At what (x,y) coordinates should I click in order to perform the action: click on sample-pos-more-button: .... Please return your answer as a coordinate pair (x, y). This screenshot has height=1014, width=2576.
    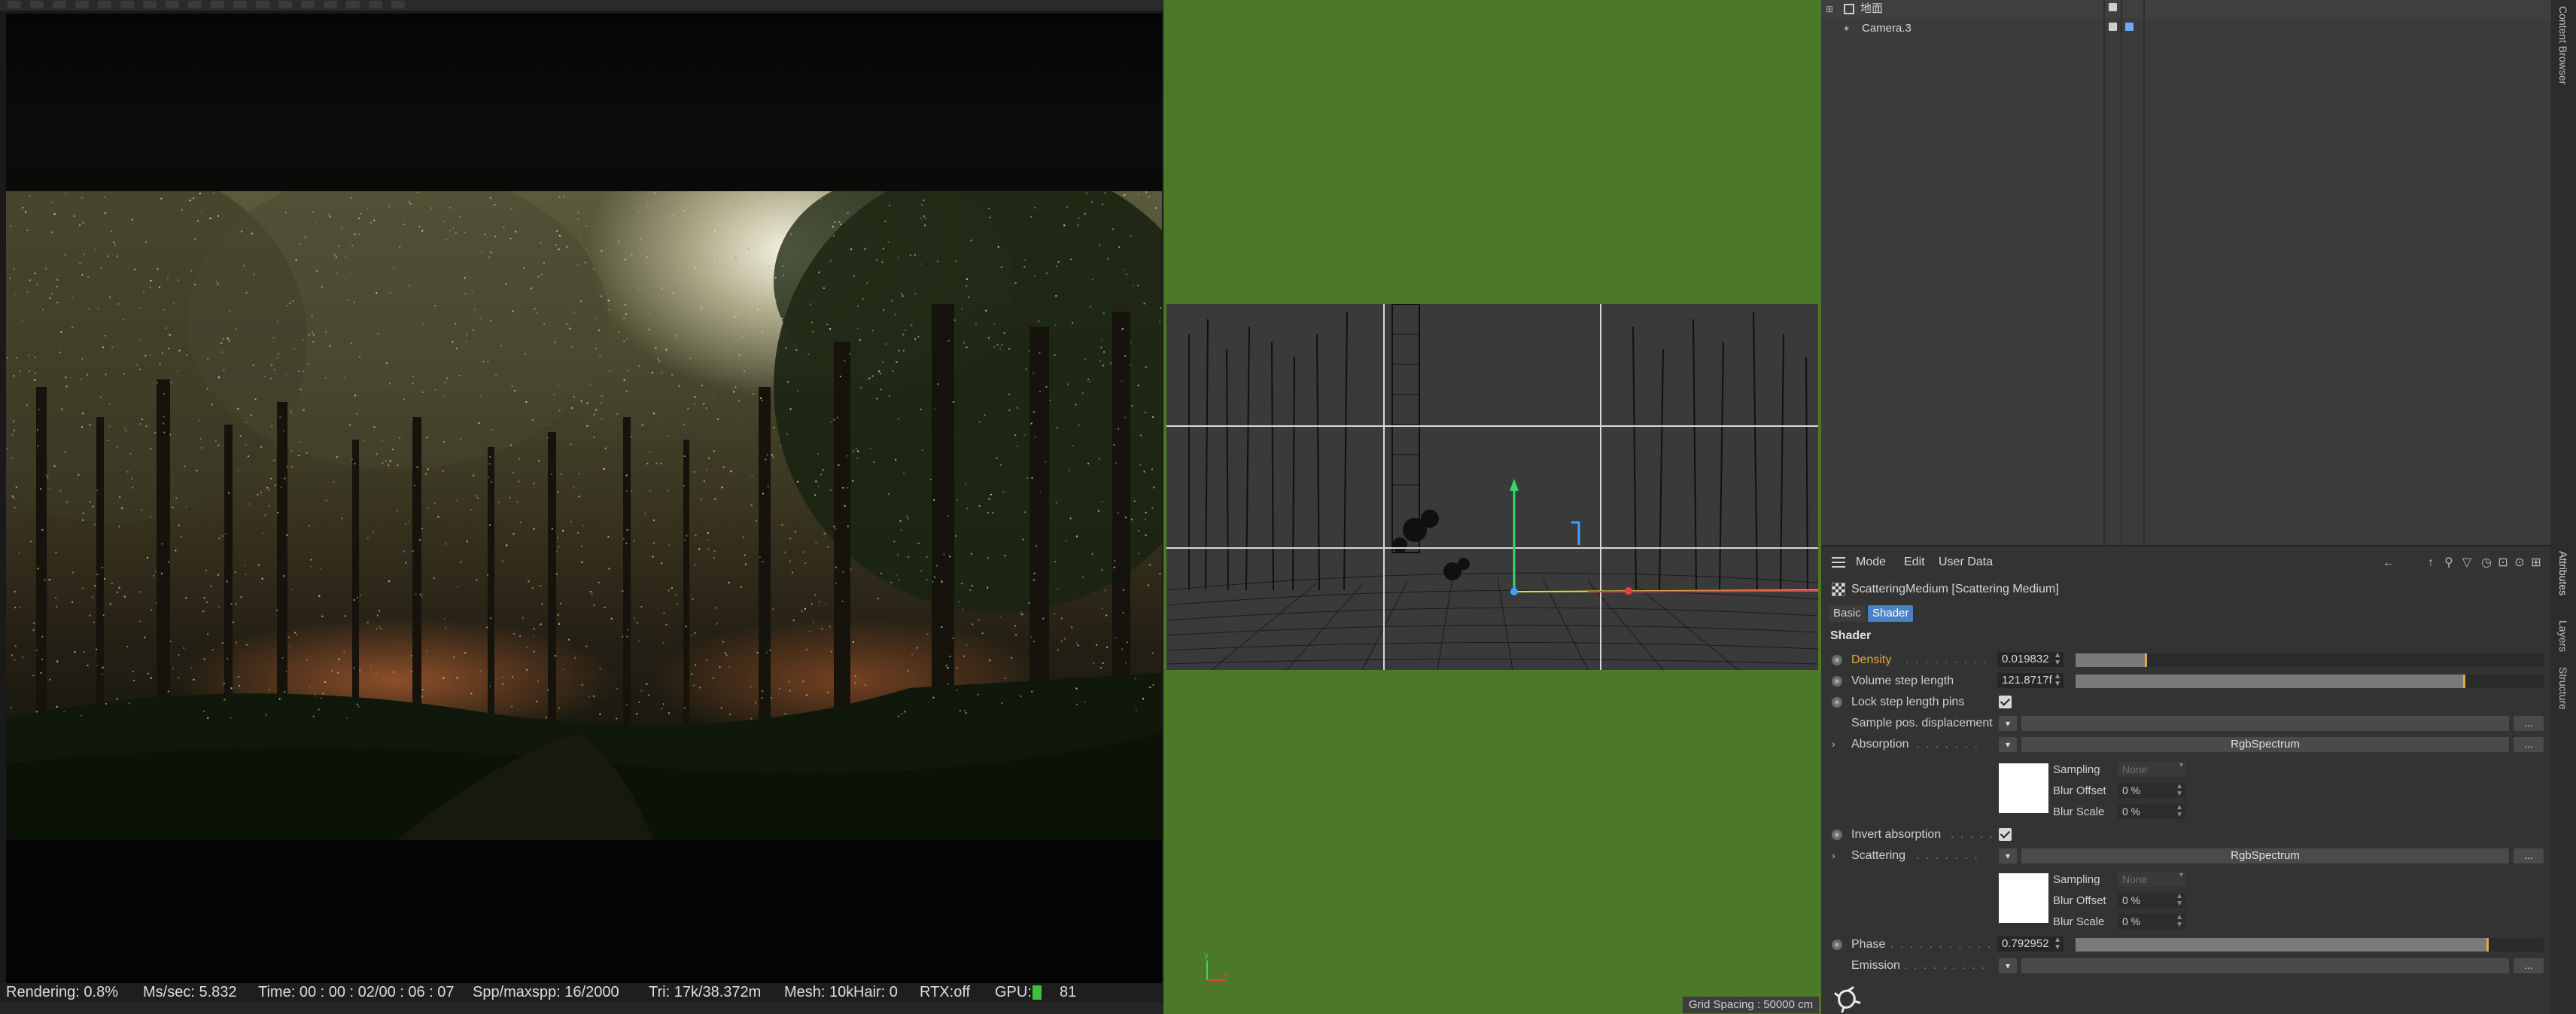
    Looking at the image, I should click on (2529, 723).